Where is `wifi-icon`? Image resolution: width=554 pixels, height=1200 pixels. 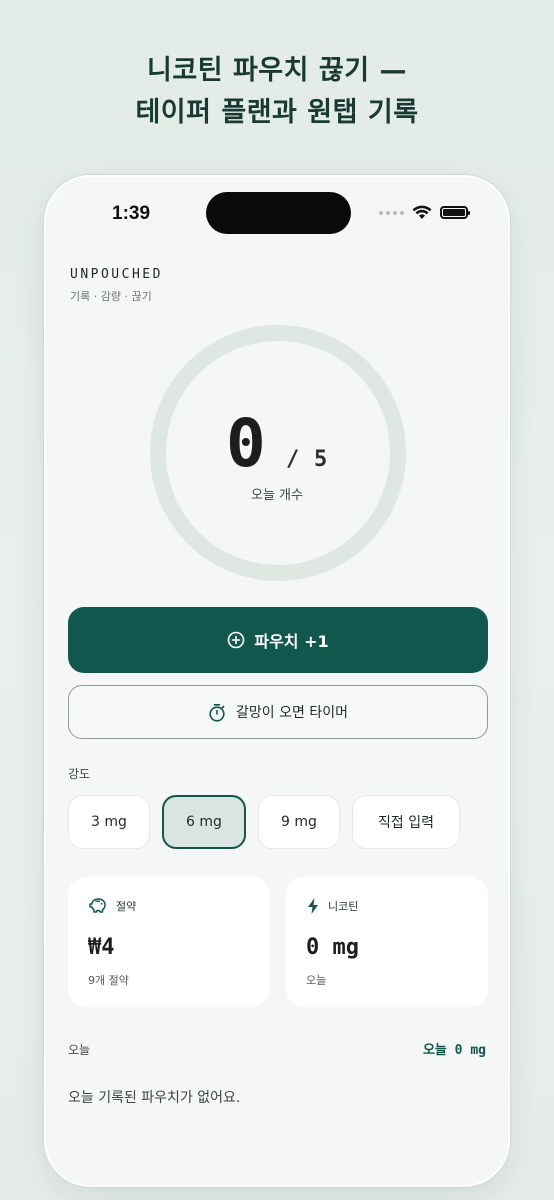 wifi-icon is located at coordinates (422, 212).